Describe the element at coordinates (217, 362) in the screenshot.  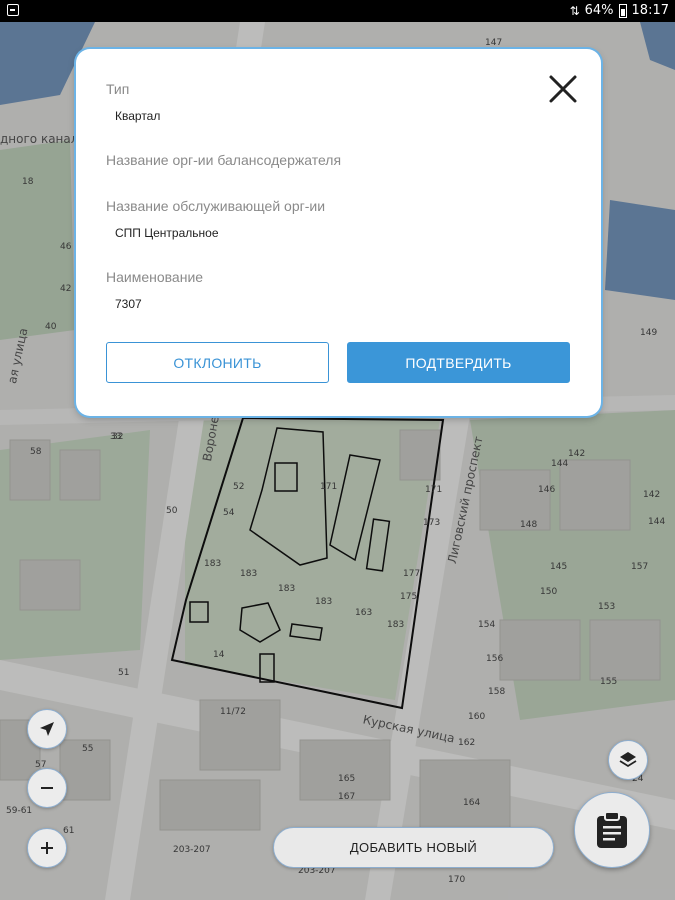
I see `reject-button: ОТКЛОНИТЬ` at that location.